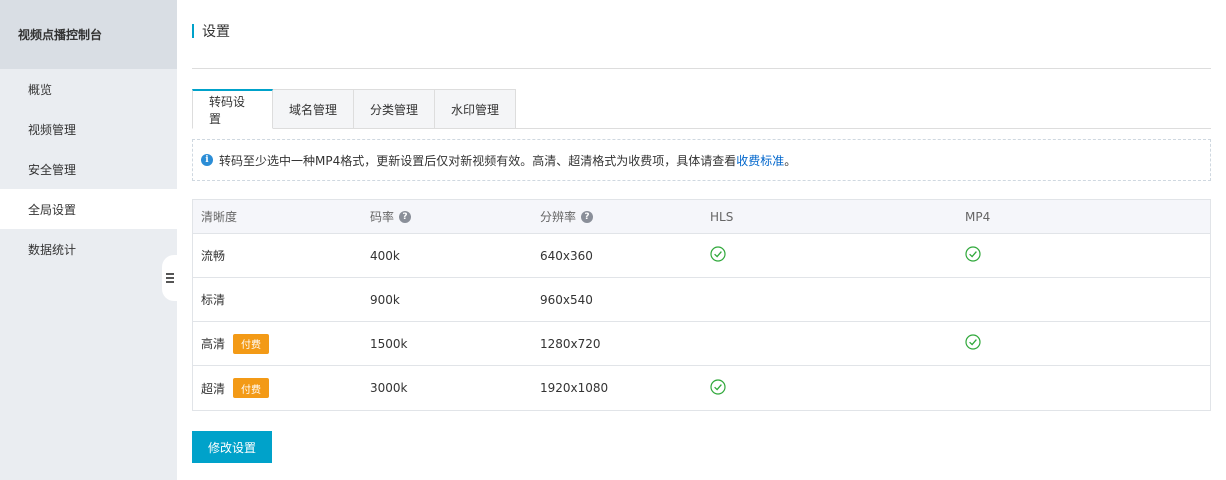 Image resolution: width=1226 pixels, height=480 pixels. Describe the element at coordinates (790, 160) in the screenshot. I see `notice-suffix: 。` at that location.